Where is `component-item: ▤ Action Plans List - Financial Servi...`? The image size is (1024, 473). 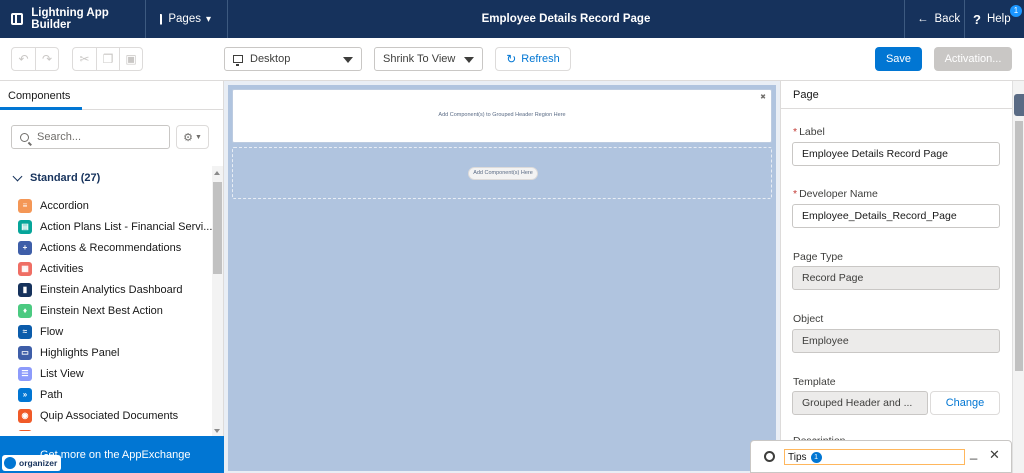
component-item: ▤ Action Plans List - Financial Servi... is located at coordinates (106, 226).